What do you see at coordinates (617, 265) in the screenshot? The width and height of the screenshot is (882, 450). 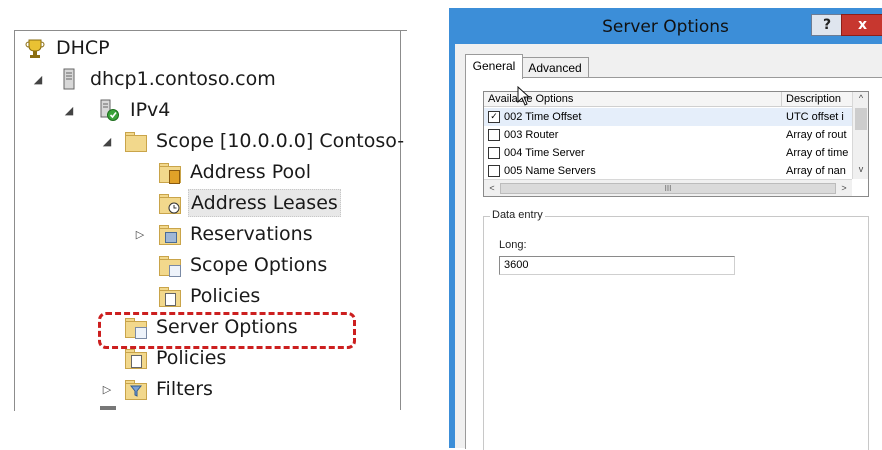 I see `long-value-input: 3600` at bounding box center [617, 265].